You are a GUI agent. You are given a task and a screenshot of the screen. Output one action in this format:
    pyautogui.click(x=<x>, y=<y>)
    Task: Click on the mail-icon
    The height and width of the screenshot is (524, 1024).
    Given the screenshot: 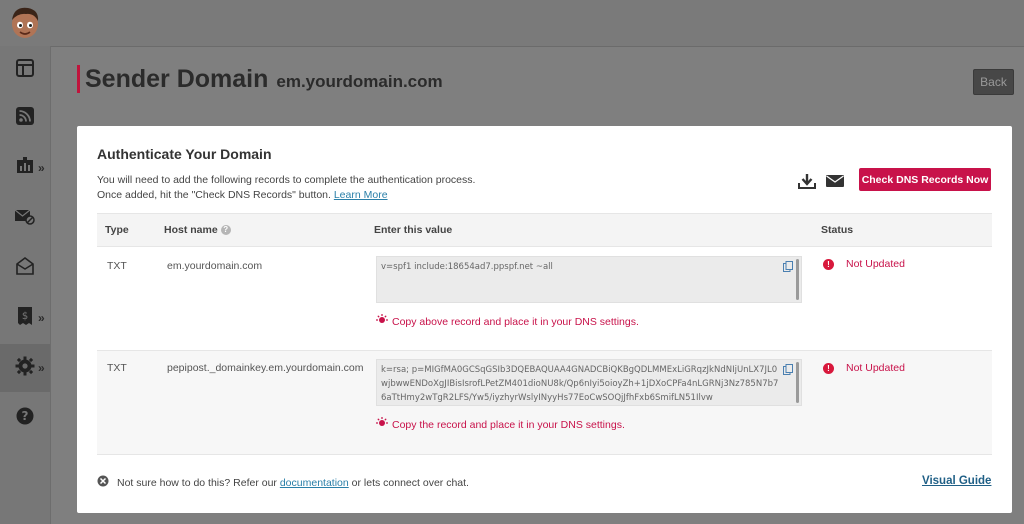 What is the action you would take?
    pyautogui.click(x=835, y=183)
    